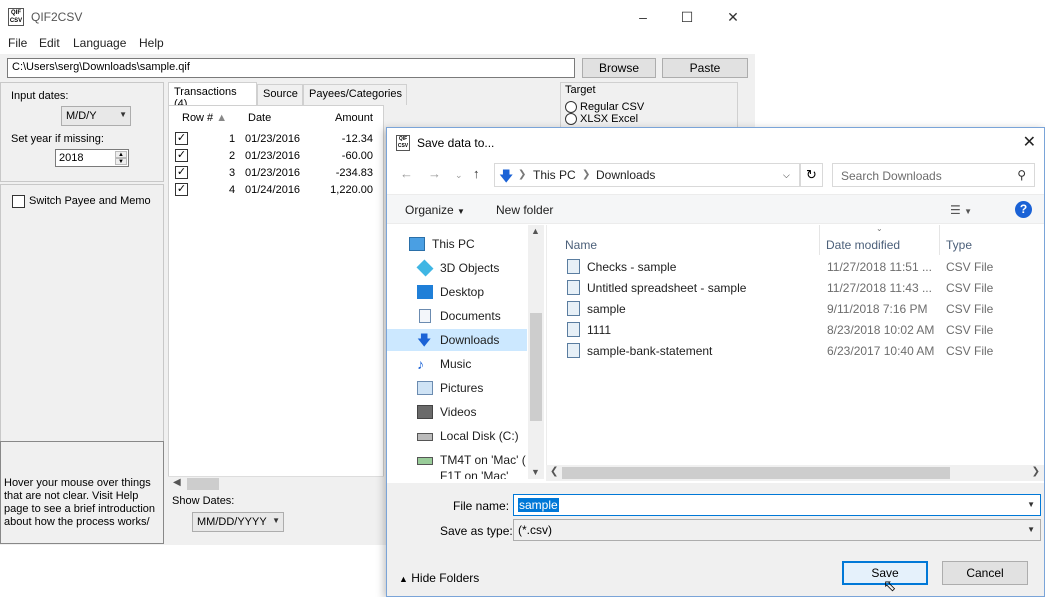 Image resolution: width=1045 pixels, height=597 pixels. Describe the element at coordinates (777, 505) in the screenshot. I see `file-name-input: sample ▼` at that location.